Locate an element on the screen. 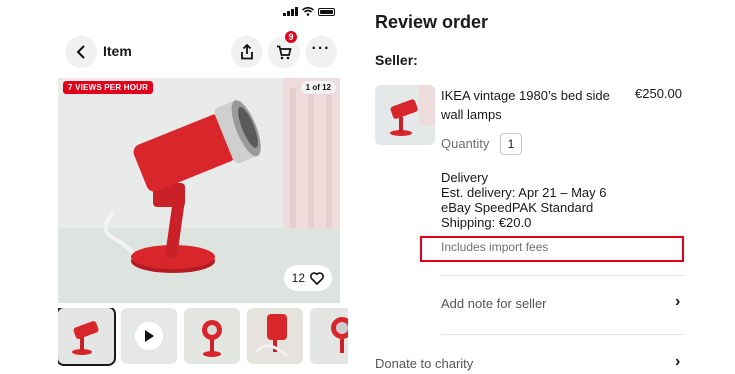 Image resolution: width=735 pixels, height=374 pixels. estimated-delivery: Est. delivery: Apr 21 – May 6 is located at coordinates (524, 192).